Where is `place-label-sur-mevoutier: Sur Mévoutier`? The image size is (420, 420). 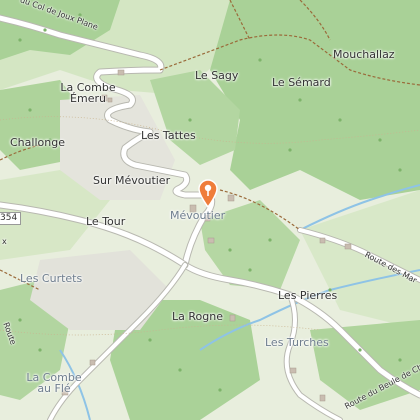
place-label-sur-mevoutier: Sur Mévoutier is located at coordinates (132, 180).